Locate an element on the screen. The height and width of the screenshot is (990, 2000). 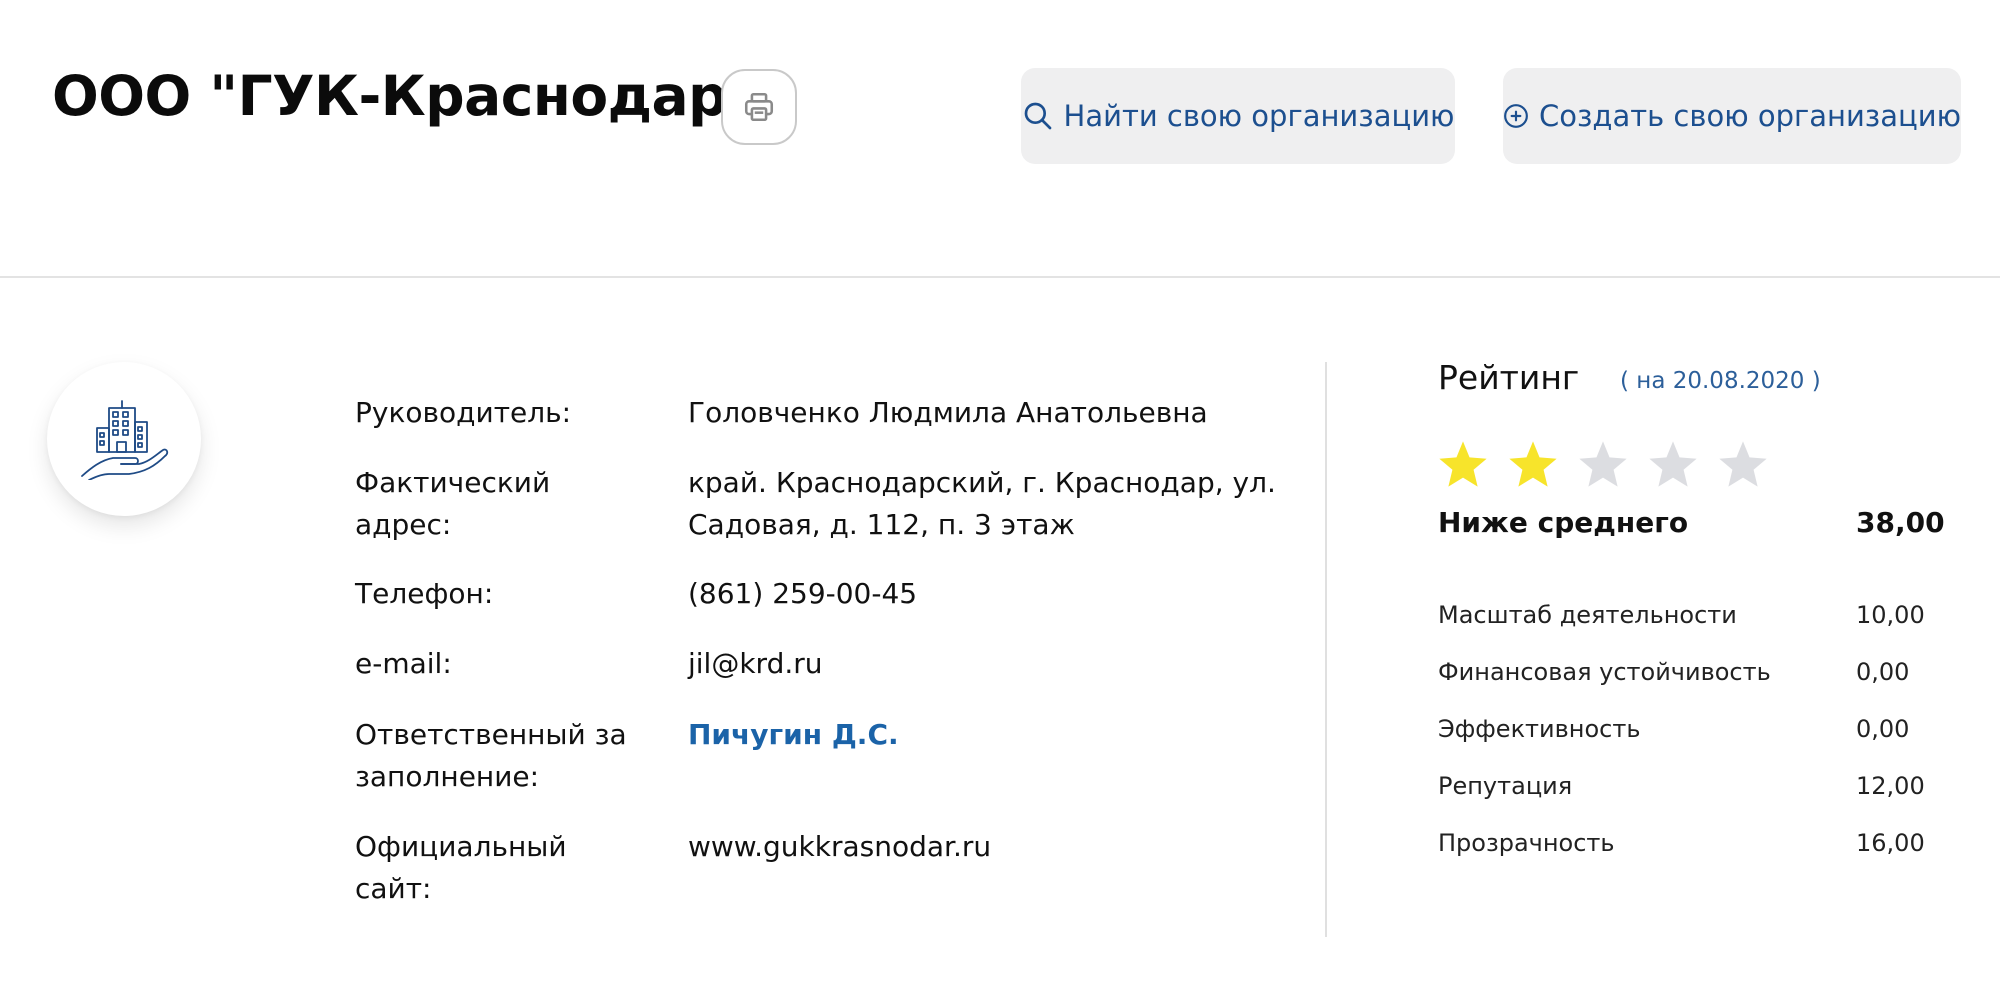
find-organization-button: Найти свою организацию is located at coordinates (1238, 116).